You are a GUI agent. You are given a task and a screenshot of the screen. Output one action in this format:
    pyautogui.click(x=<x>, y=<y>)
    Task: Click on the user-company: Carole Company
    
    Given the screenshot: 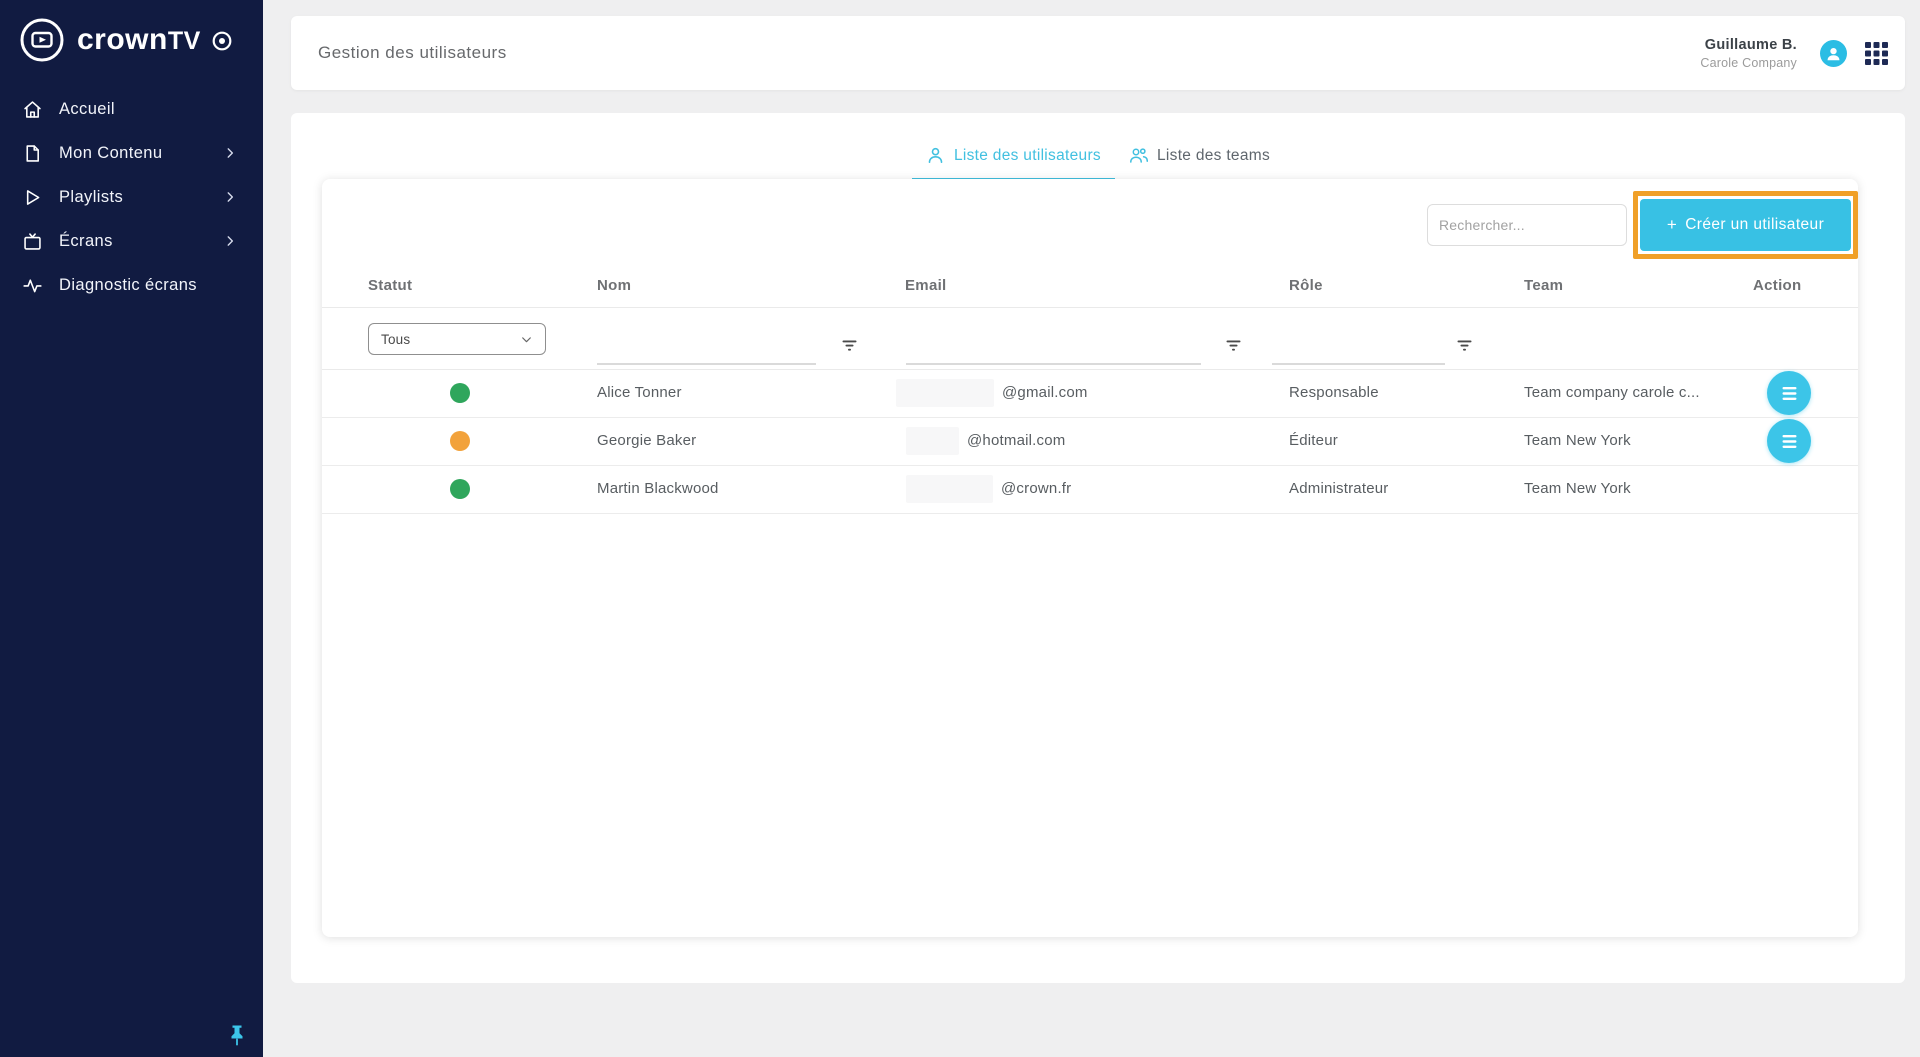 What is the action you would take?
    pyautogui.click(x=1748, y=62)
    